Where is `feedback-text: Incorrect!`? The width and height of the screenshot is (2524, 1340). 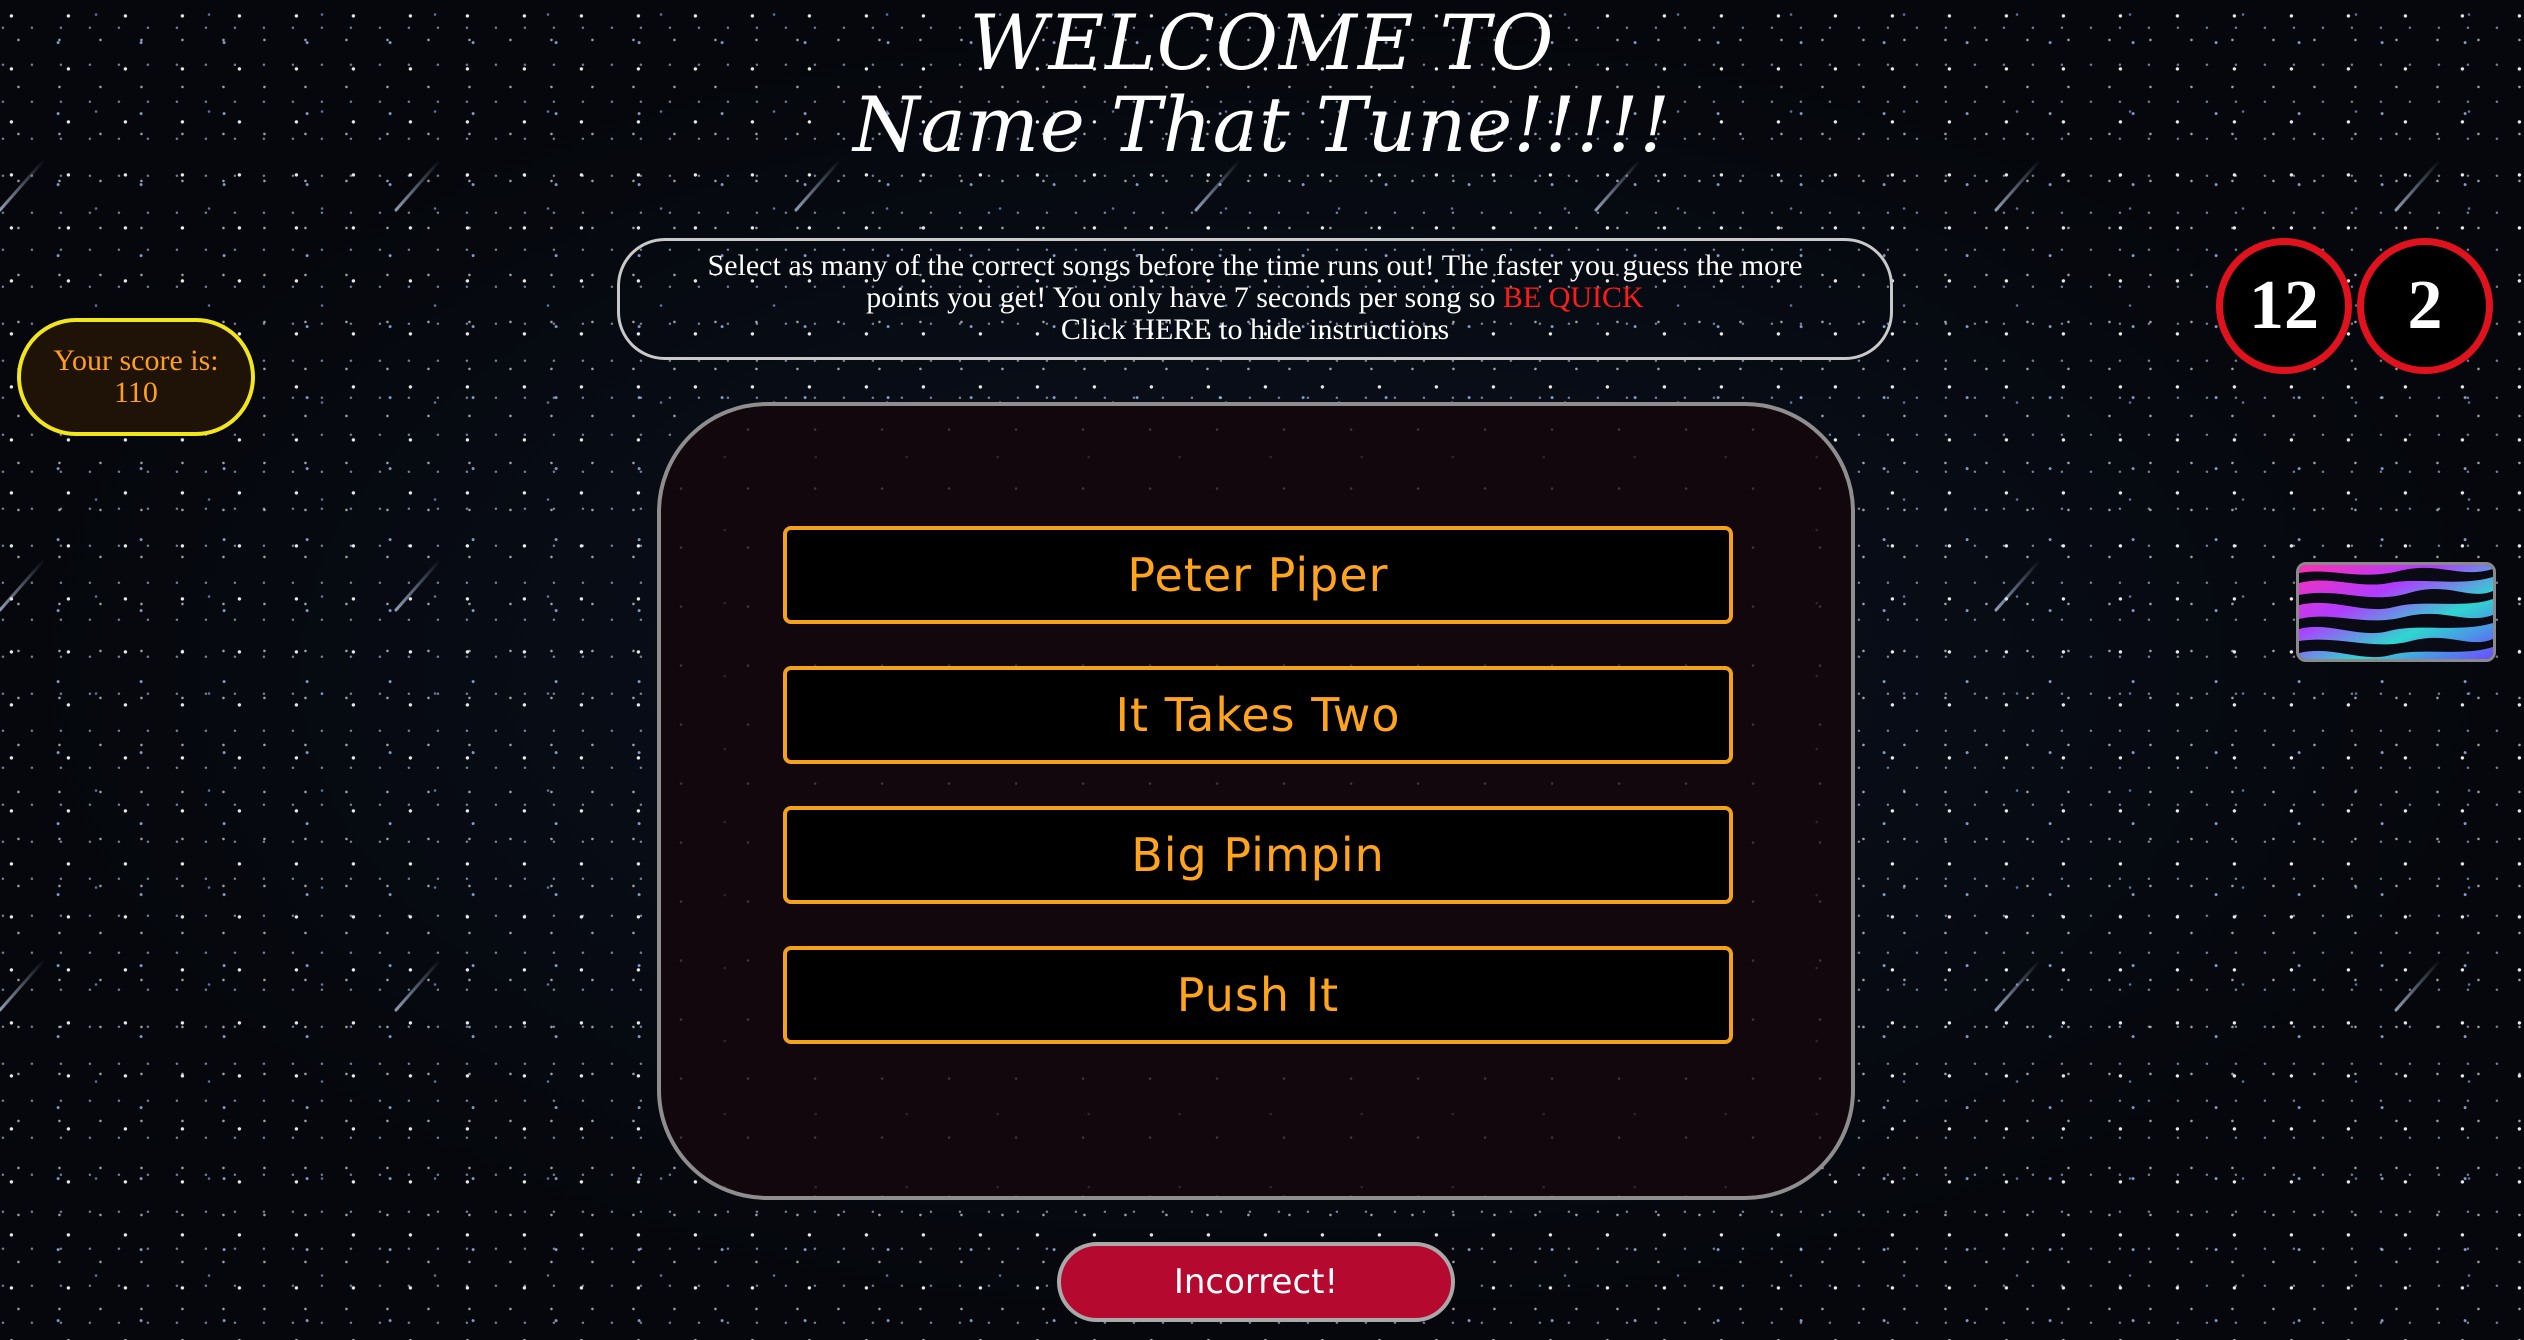 feedback-text: Incorrect! is located at coordinates (1256, 1282).